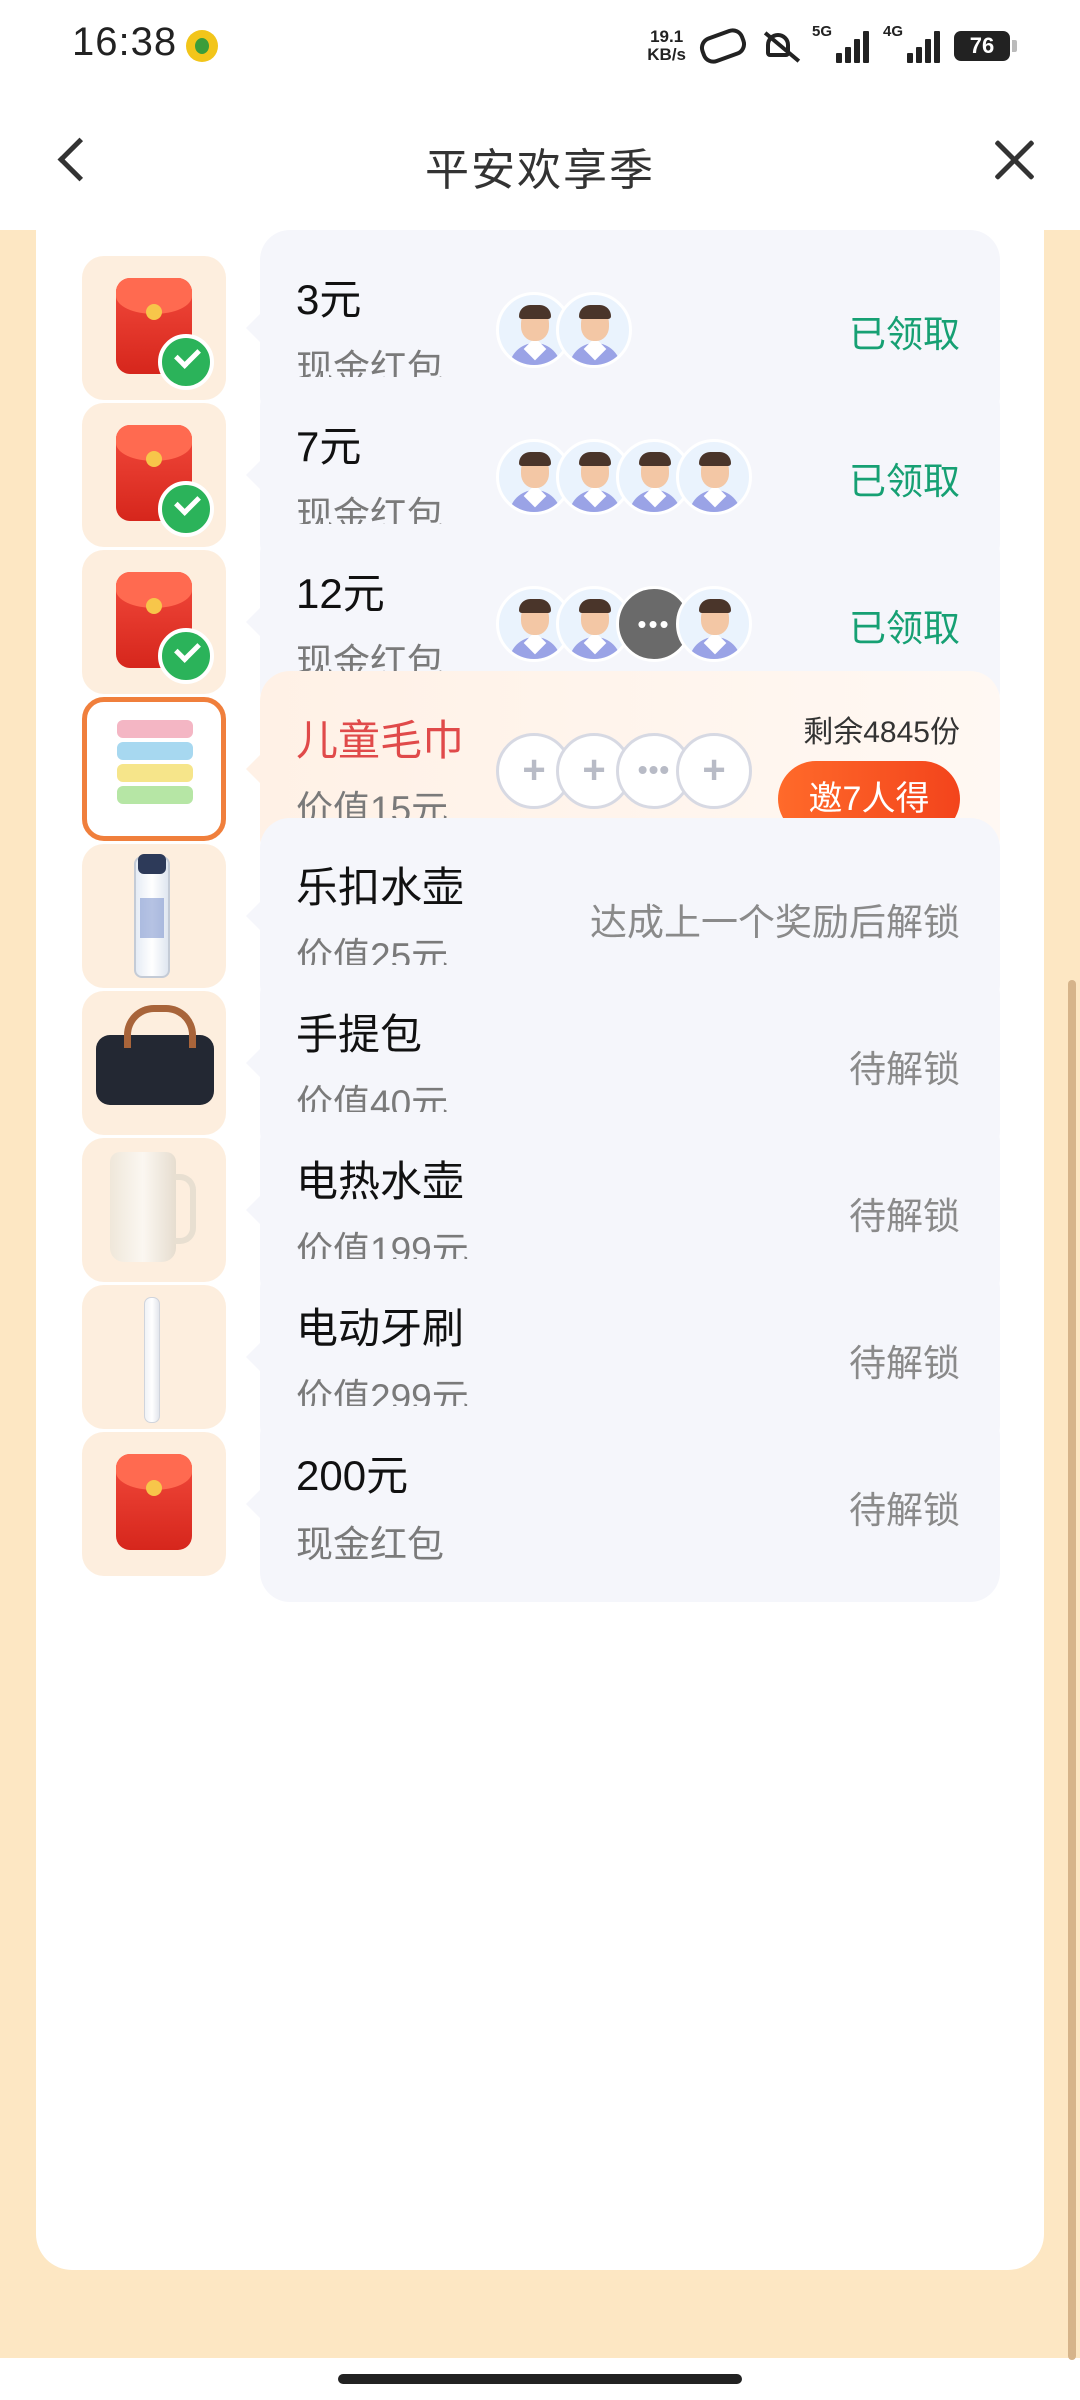 The height and width of the screenshot is (2400, 1080). What do you see at coordinates (1072, 1670) in the screenshot?
I see `scrollbar` at bounding box center [1072, 1670].